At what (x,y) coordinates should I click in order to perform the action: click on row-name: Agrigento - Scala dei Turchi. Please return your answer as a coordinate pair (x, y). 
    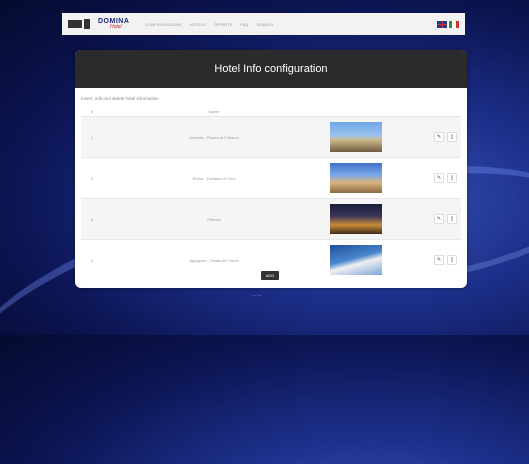
    Looking at the image, I should click on (214, 259).